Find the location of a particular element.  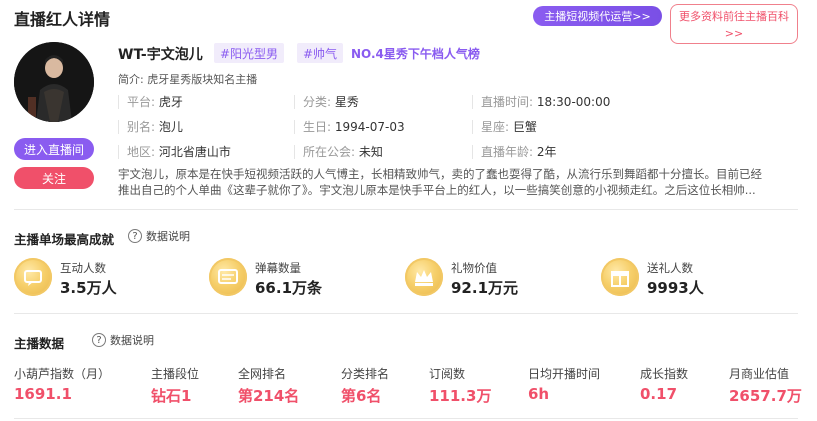

achievement-label: 礼物价值 is located at coordinates (474, 268).